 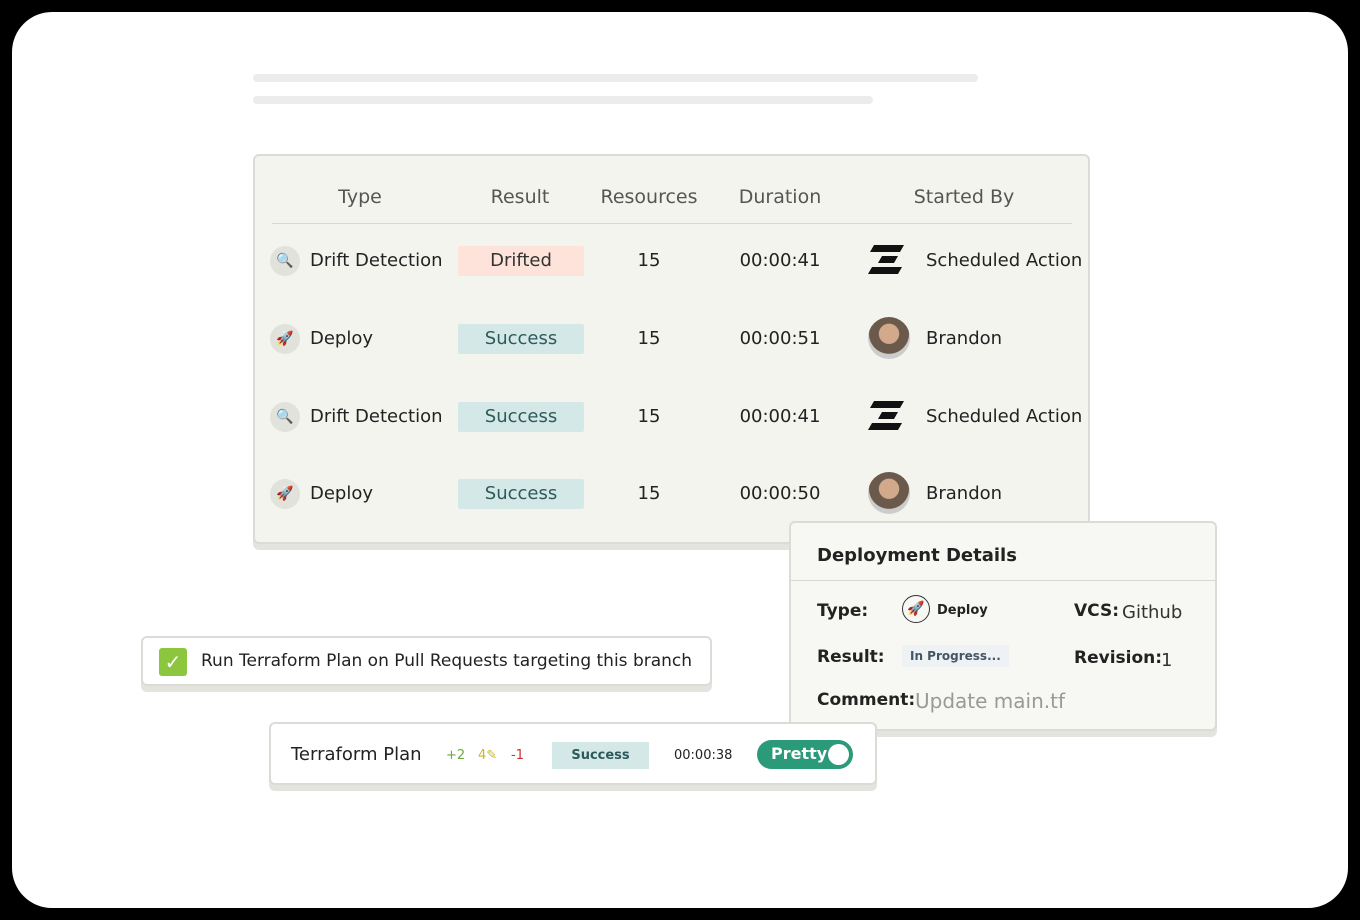 What do you see at coordinates (600, 755) in the screenshot?
I see `plan-result-badge: Success` at bounding box center [600, 755].